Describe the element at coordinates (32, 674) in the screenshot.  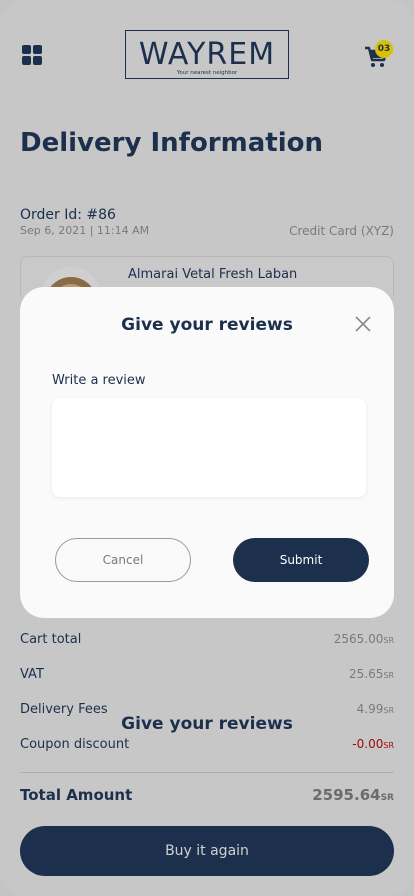
I see `summary-label: VAT` at that location.